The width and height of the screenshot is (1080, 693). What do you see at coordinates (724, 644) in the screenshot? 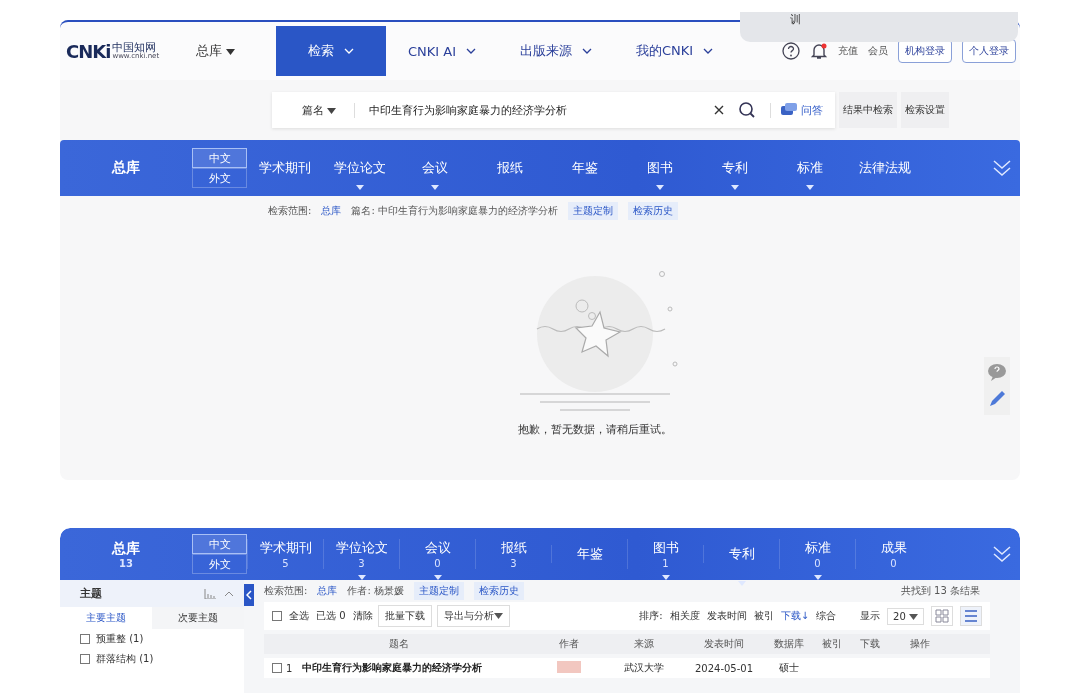
I see `column-header: 发表时间` at bounding box center [724, 644].